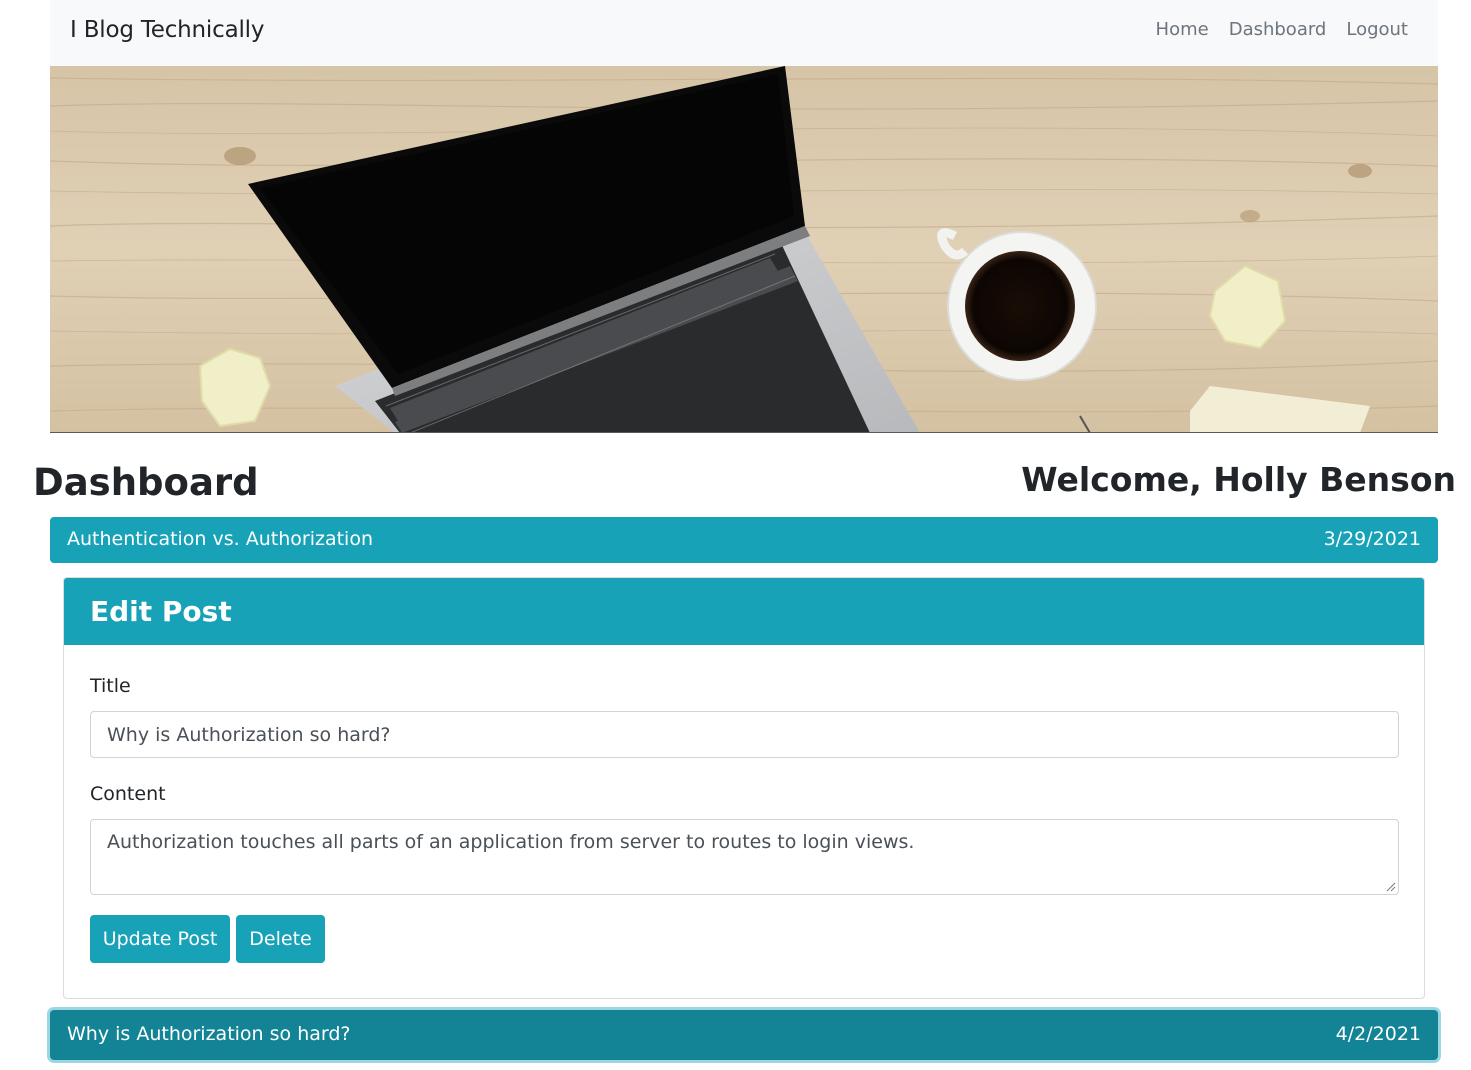 This screenshot has width=1471, height=1070. I want to click on resize-handle-icon, so click(1391, 887).